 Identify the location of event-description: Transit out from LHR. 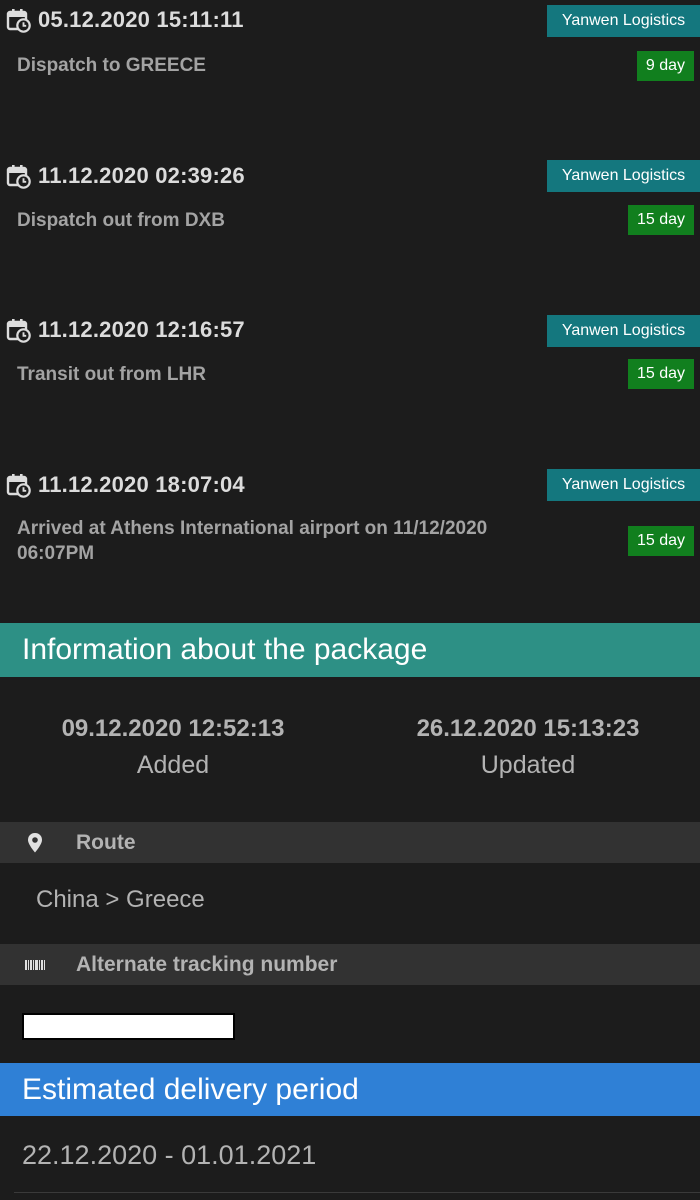
(111, 374).